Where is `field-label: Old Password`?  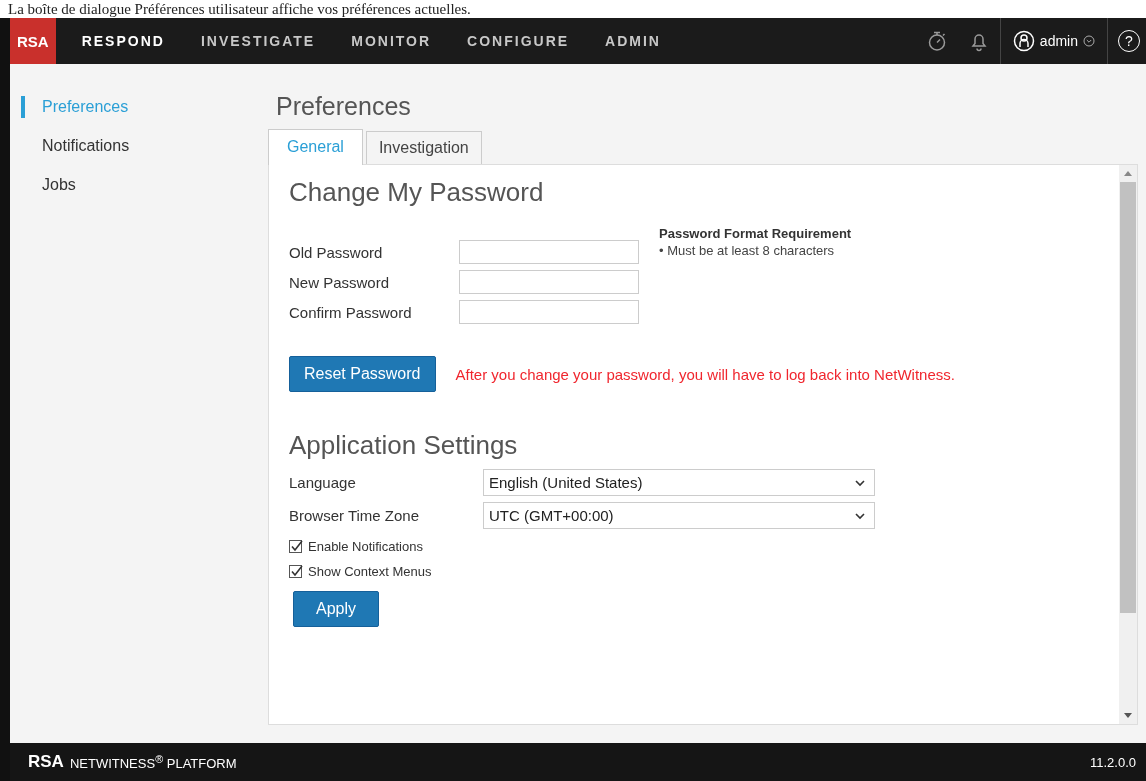 field-label: Old Password is located at coordinates (336, 252).